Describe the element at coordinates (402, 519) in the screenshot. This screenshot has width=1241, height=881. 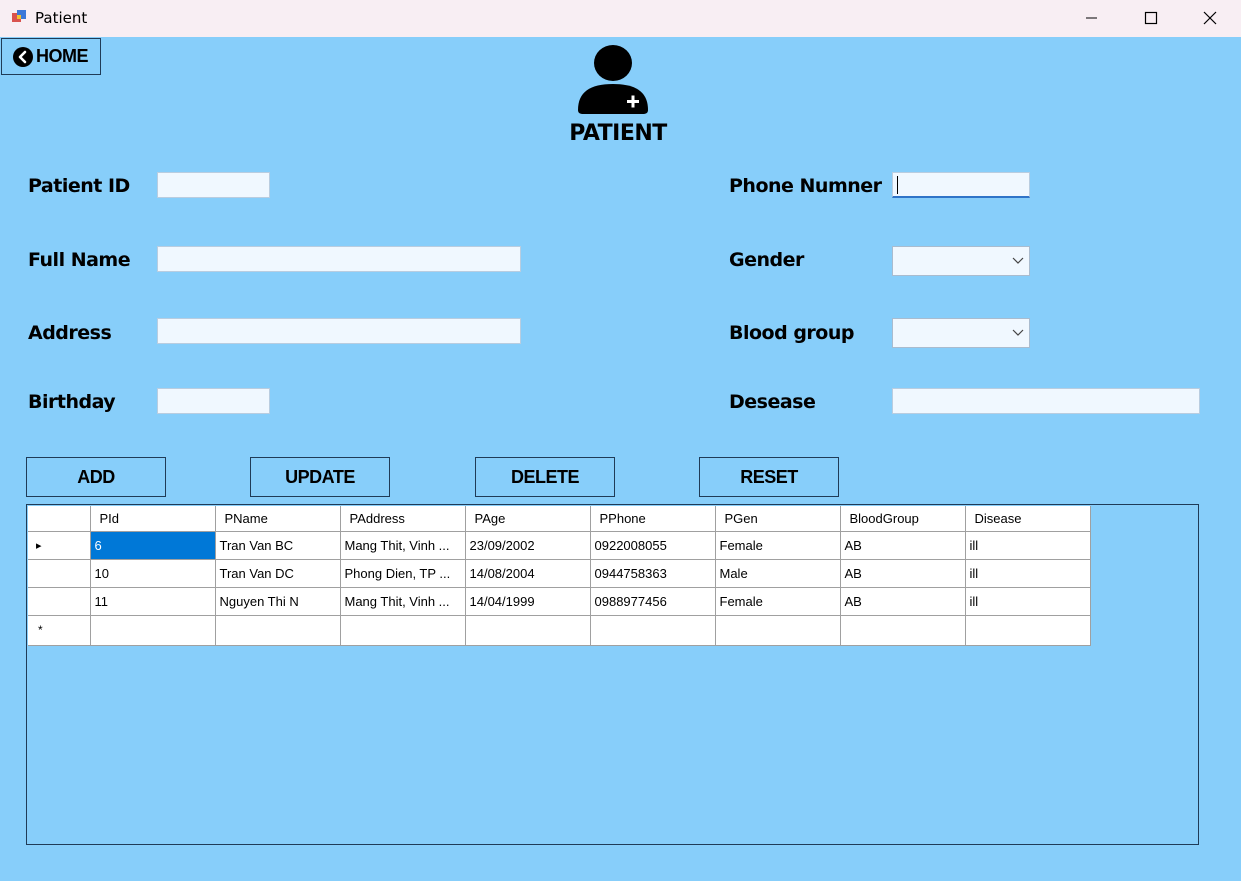
I see `column-header: PAddress` at that location.